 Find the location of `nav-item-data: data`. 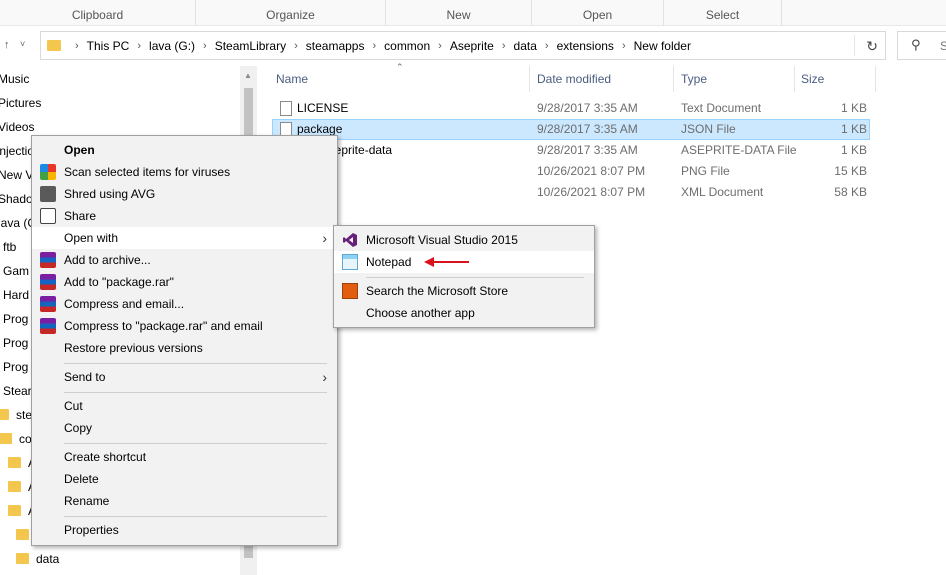

nav-item-data: data is located at coordinates (37, 559).